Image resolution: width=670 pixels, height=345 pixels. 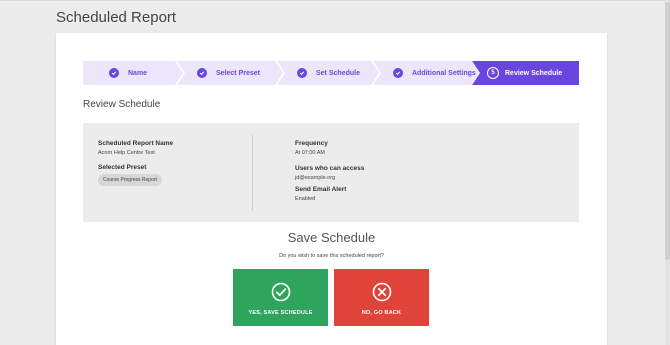 What do you see at coordinates (138, 73) in the screenshot?
I see `step-label: Name` at bounding box center [138, 73].